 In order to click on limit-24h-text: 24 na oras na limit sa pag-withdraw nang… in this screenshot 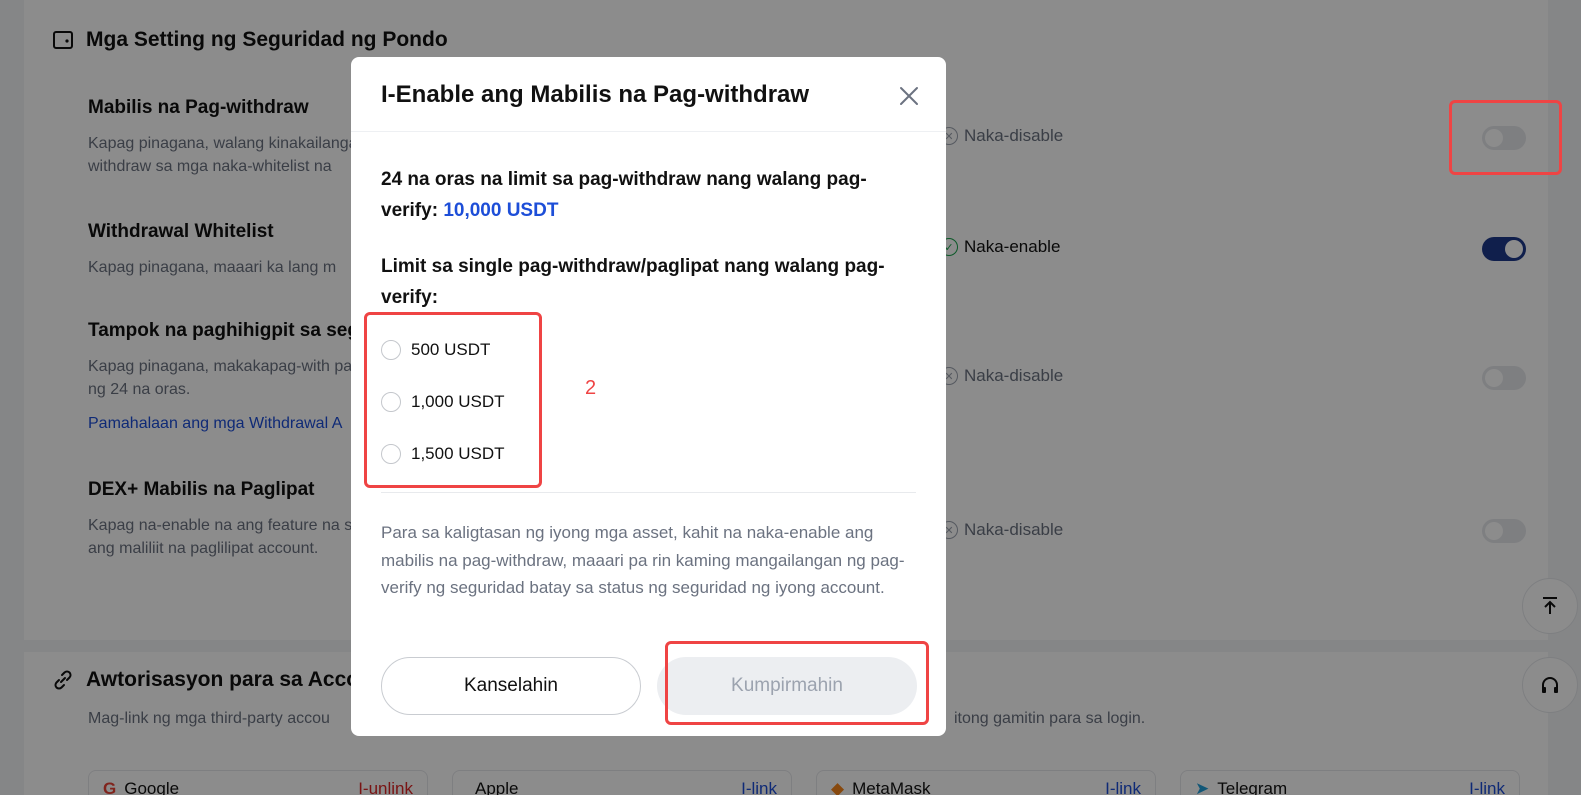, I will do `click(624, 195)`.